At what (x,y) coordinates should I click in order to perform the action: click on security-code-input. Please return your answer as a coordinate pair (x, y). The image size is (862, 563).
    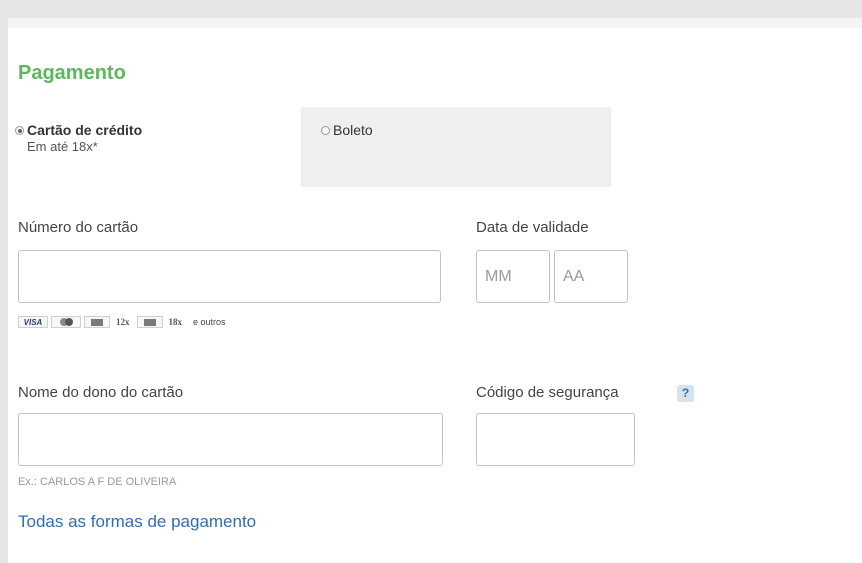
    Looking at the image, I should click on (555, 439).